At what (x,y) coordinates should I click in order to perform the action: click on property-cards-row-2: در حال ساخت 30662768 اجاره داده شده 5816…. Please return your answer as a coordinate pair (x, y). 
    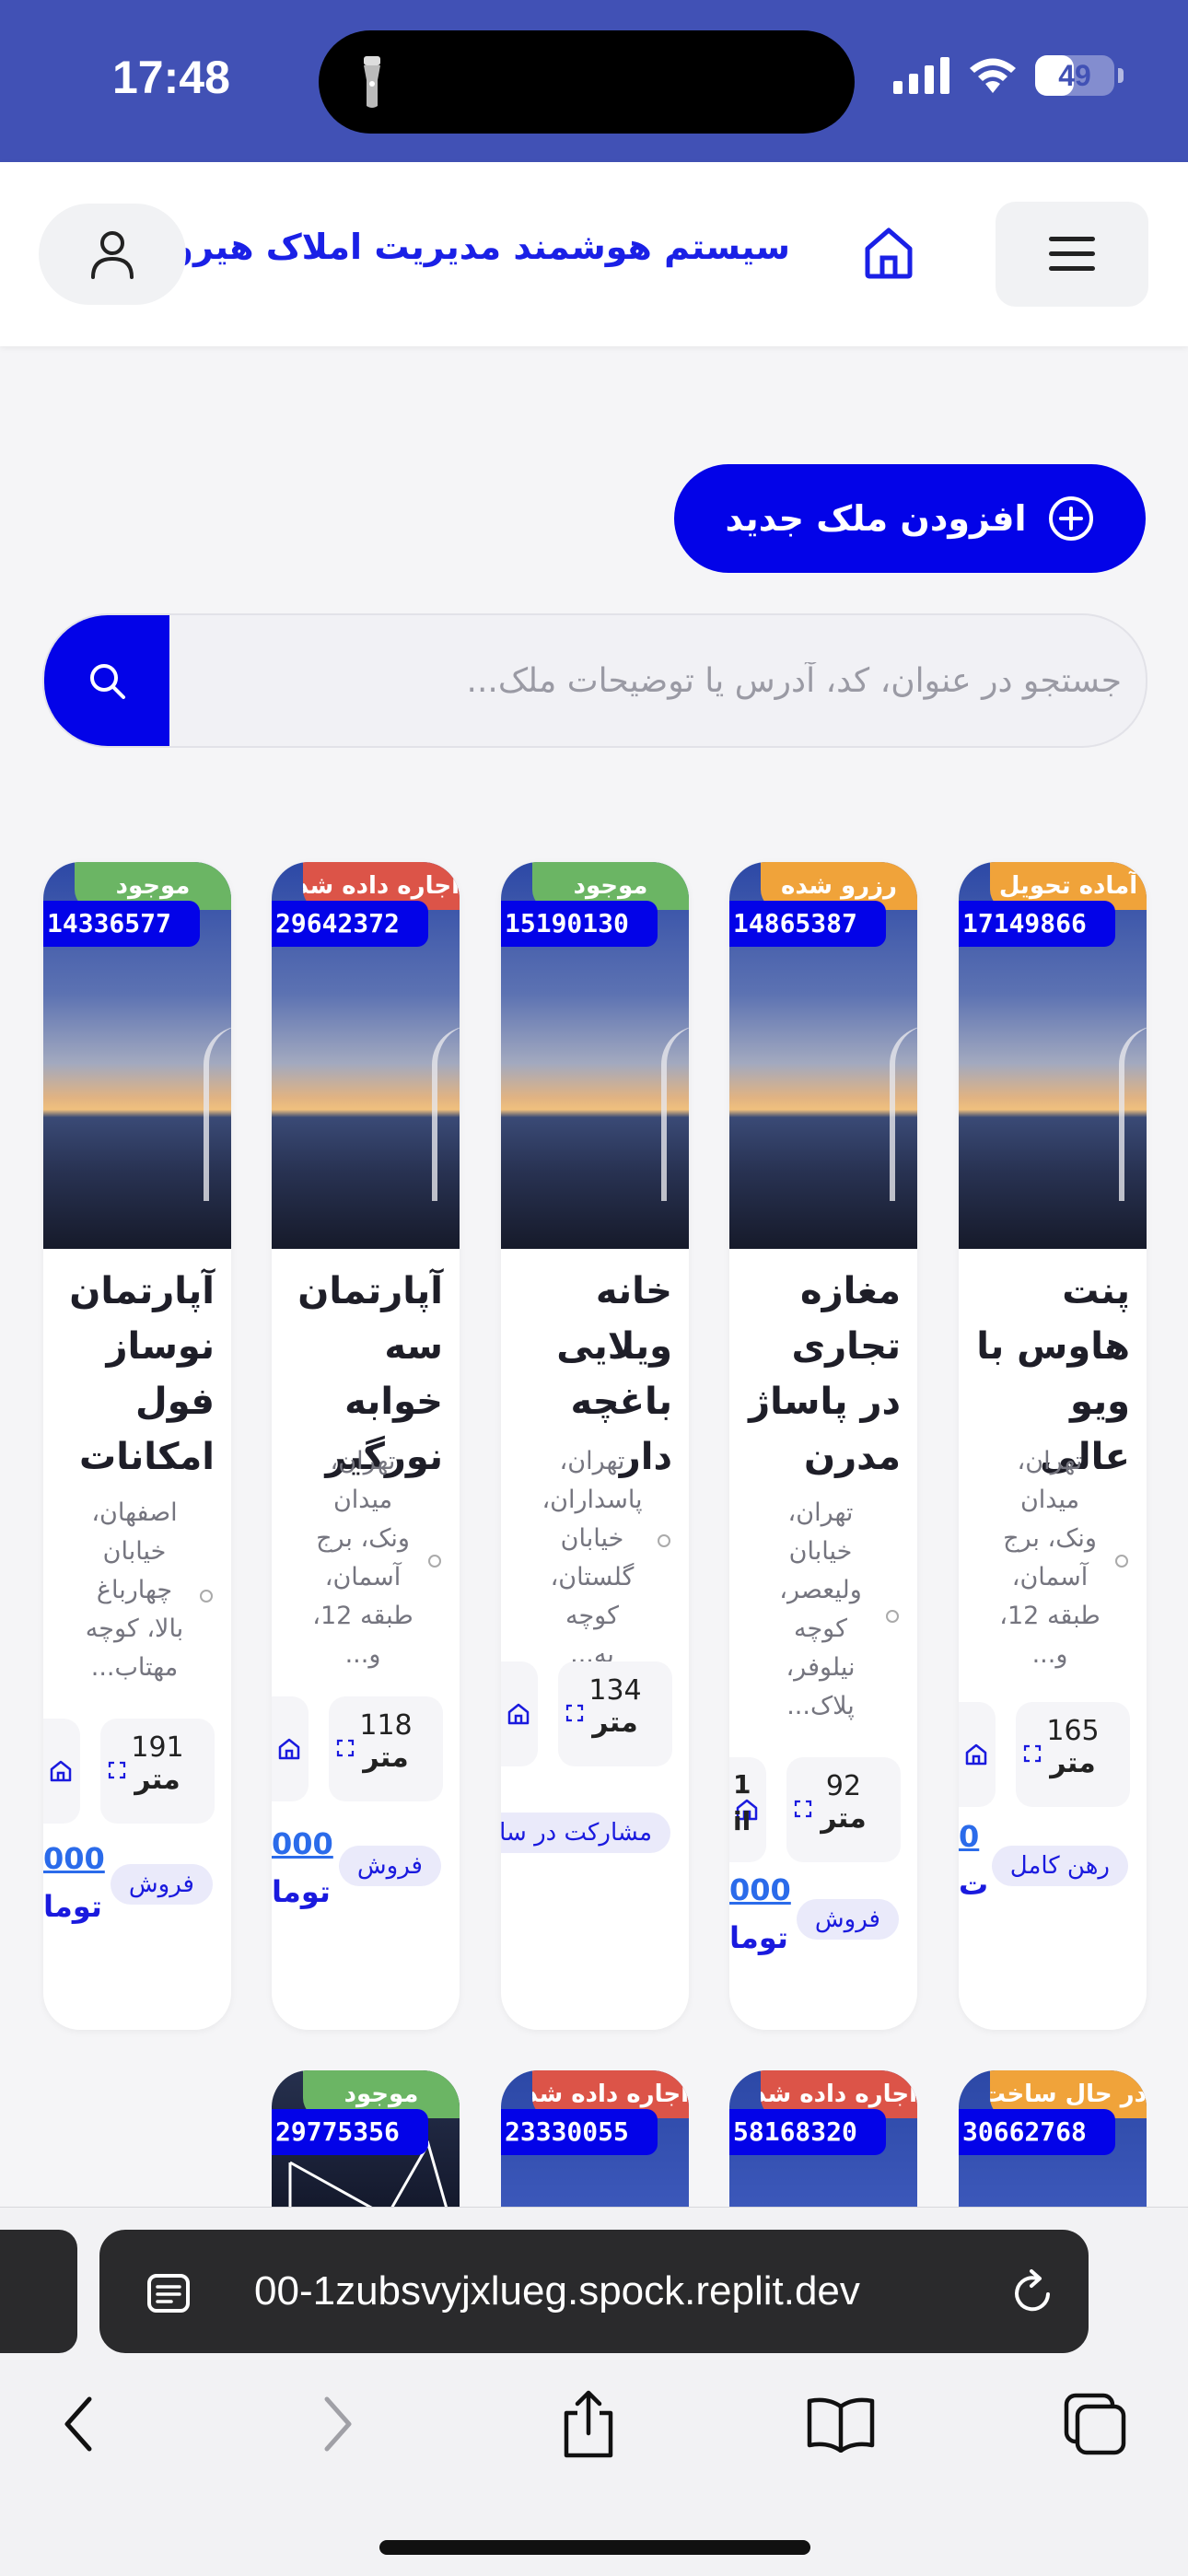
    Looking at the image, I should click on (594, 2139).